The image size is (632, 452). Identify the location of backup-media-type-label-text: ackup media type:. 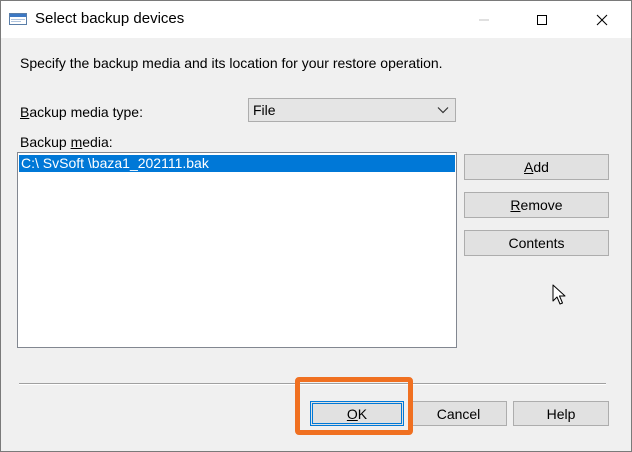
(86, 112).